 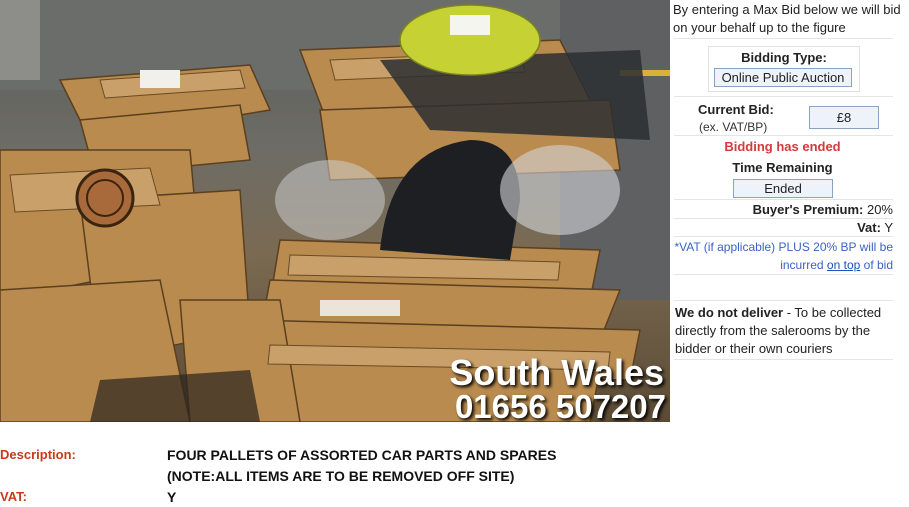 I want to click on current-bid-subtext: (ex. VAT/BP), so click(x=733, y=127).